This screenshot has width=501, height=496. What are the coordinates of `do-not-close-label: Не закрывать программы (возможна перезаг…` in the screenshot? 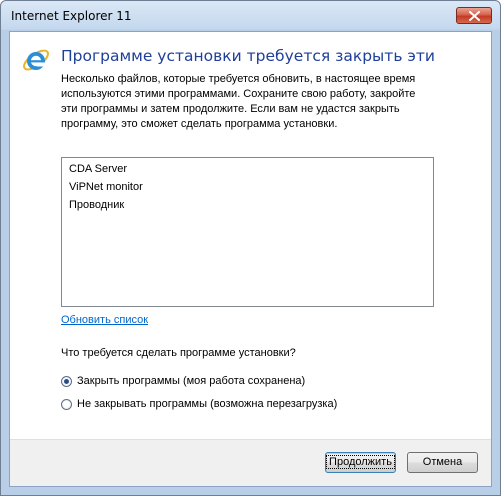 It's located at (207, 404).